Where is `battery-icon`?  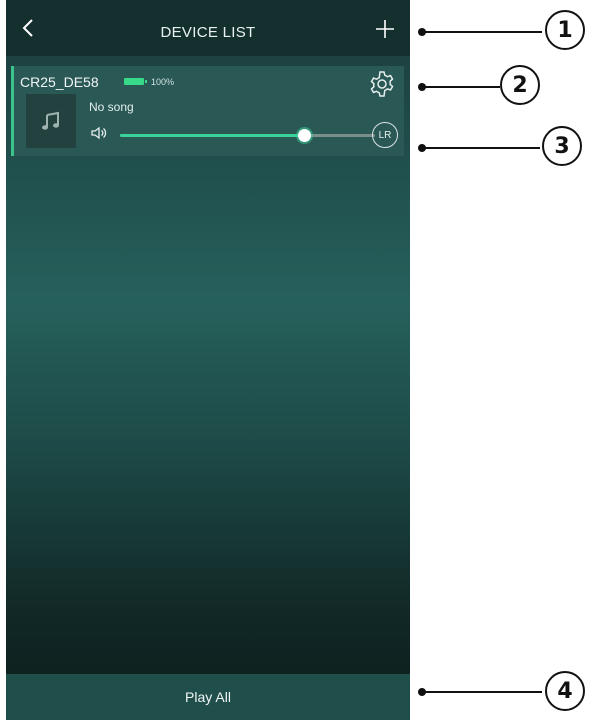
battery-icon is located at coordinates (135, 81).